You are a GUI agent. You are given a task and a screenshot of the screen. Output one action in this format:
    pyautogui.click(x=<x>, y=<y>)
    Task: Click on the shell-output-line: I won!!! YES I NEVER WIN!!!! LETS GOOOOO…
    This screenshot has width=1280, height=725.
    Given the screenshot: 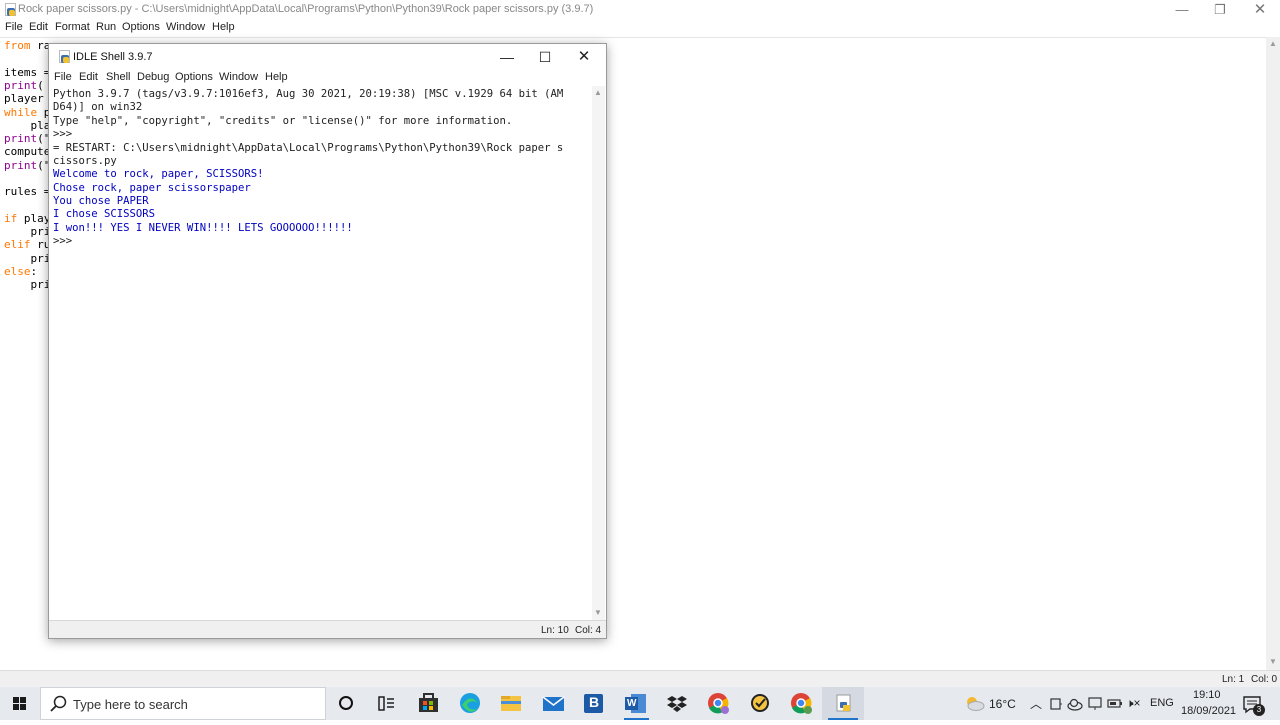 What is the action you would take?
    pyautogui.click(x=203, y=228)
    